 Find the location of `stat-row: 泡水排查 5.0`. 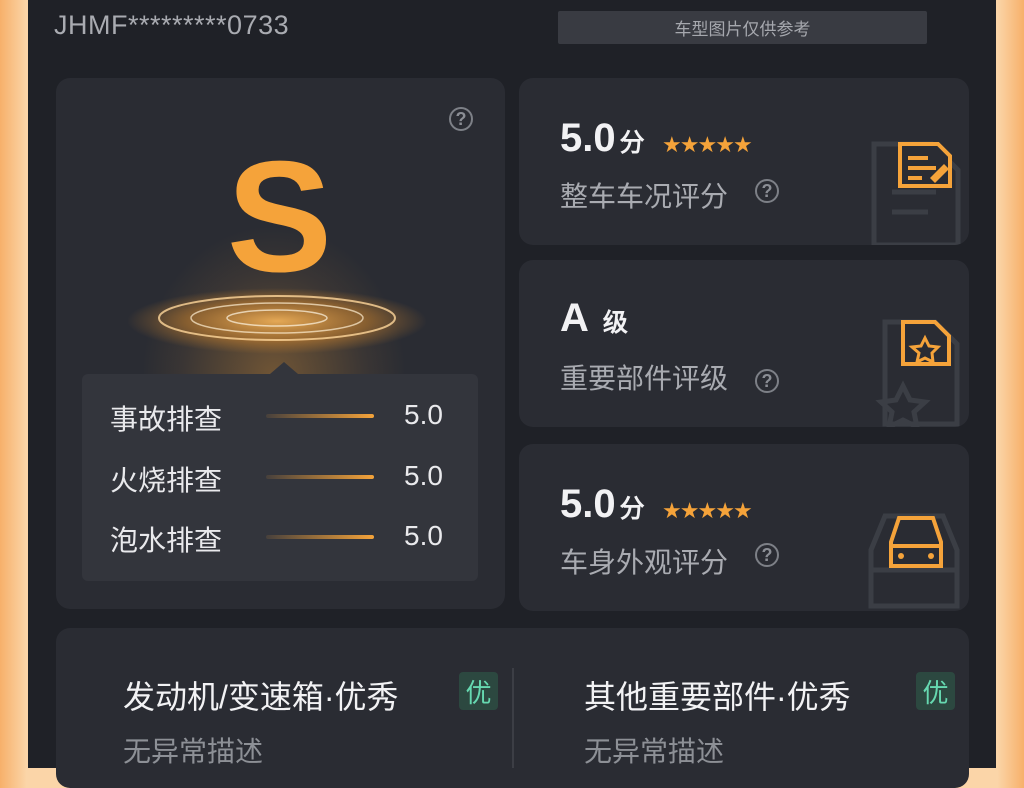

stat-row: 泡水排查 5.0 is located at coordinates (280, 535).